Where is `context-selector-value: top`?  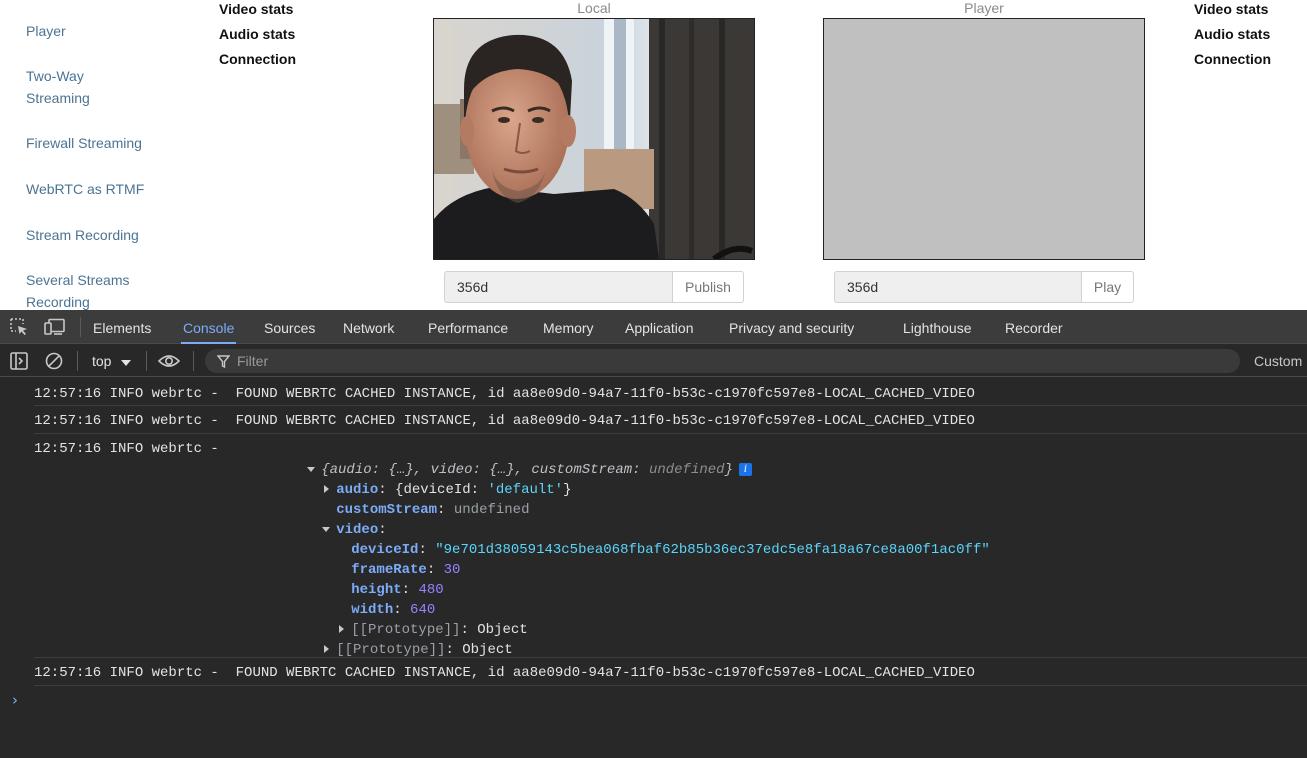 context-selector-value: top is located at coordinates (102, 361).